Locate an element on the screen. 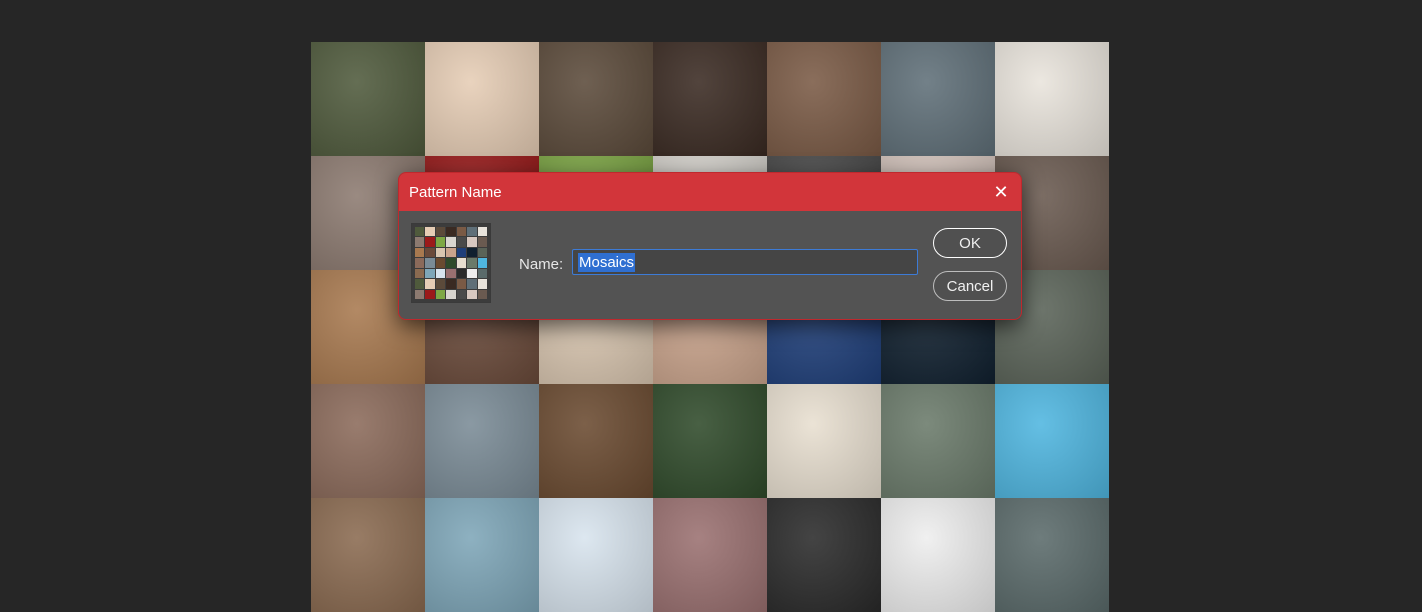 The height and width of the screenshot is (612, 1422). cancel-button: Cancel is located at coordinates (970, 286).